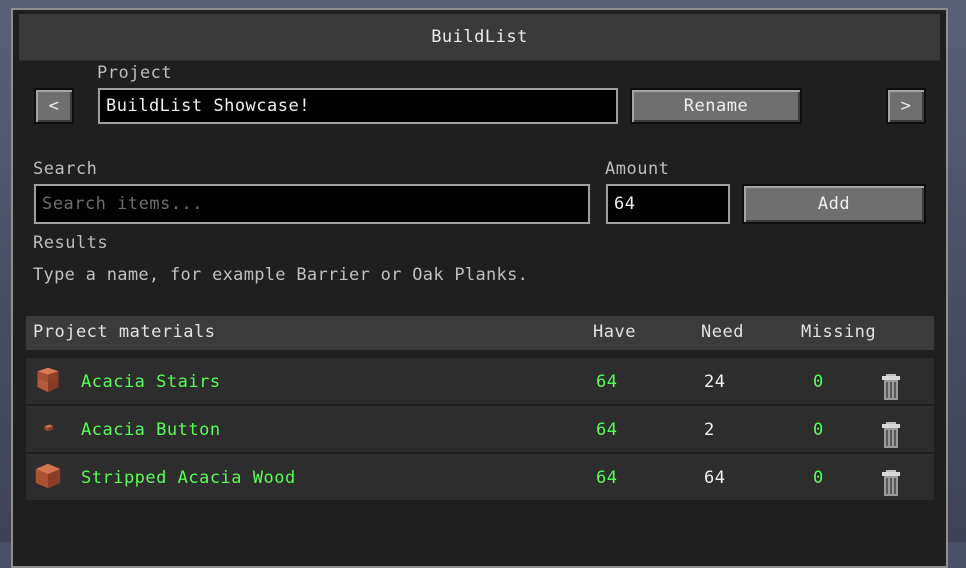  I want to click on search-input, so click(312, 204).